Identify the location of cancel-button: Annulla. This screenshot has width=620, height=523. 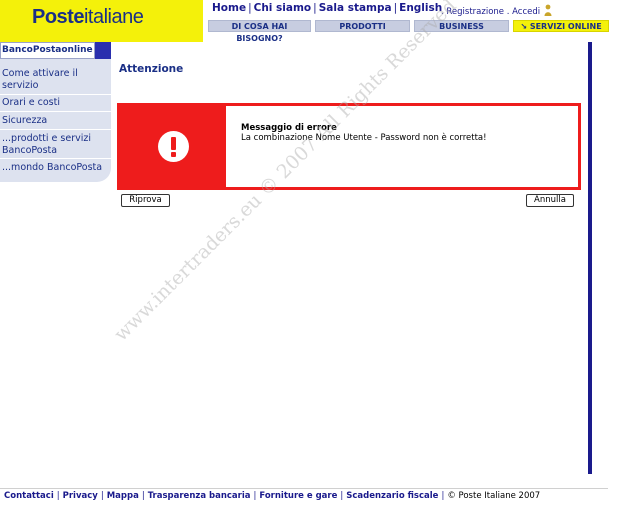
(550, 200).